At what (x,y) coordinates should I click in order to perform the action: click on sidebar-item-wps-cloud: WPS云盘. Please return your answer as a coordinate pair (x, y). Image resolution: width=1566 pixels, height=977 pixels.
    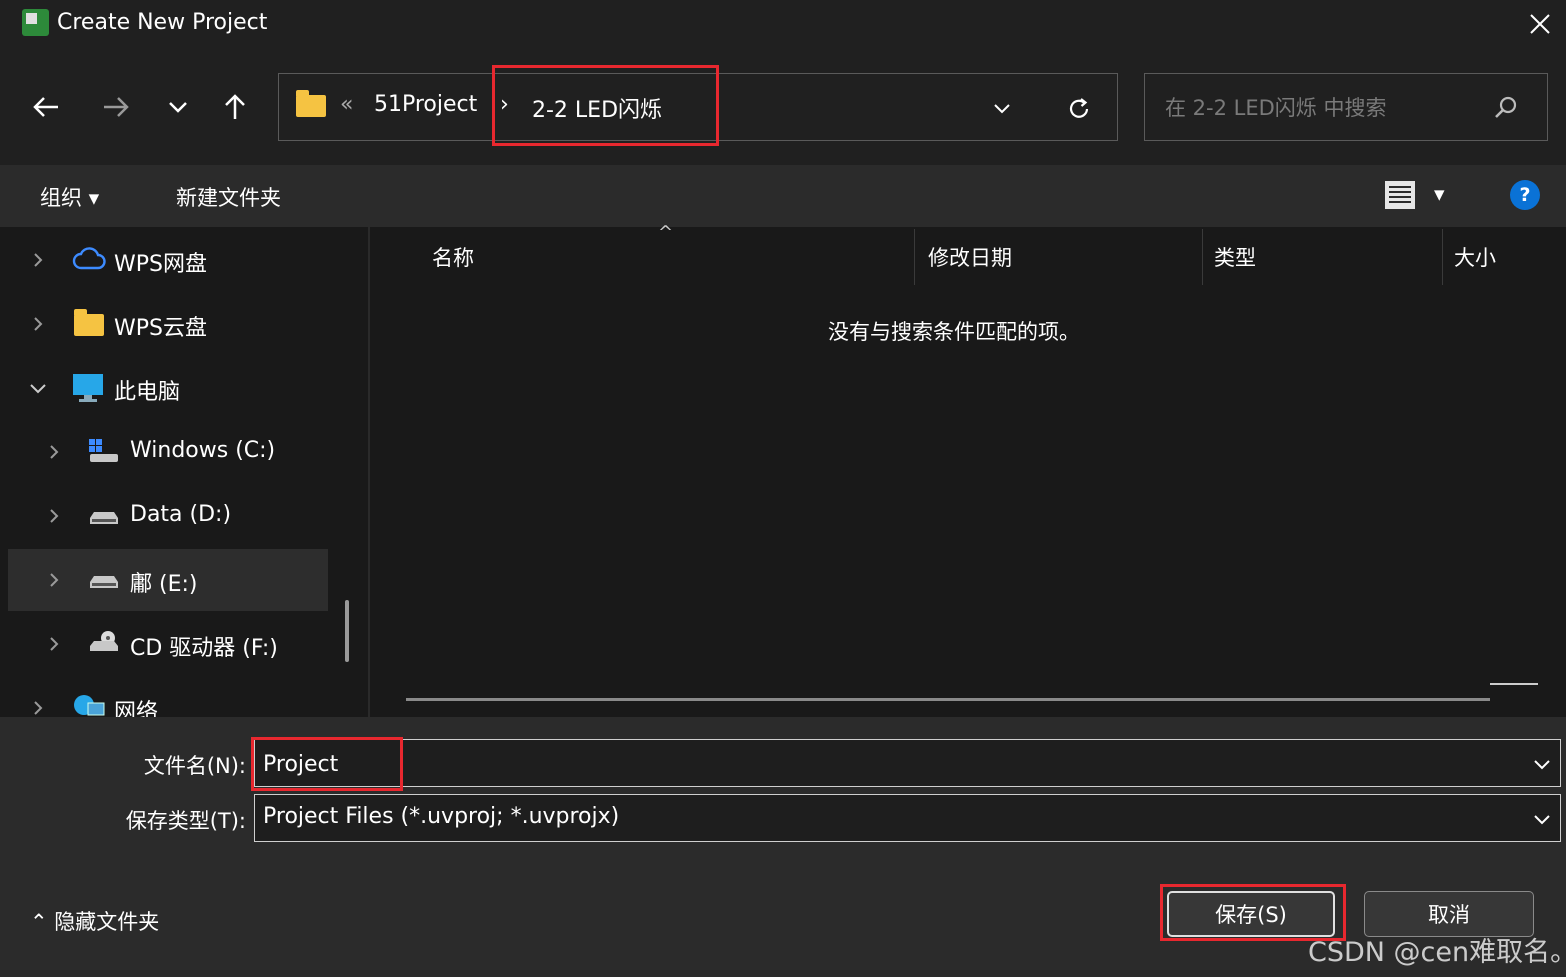
    Looking at the image, I should click on (168, 324).